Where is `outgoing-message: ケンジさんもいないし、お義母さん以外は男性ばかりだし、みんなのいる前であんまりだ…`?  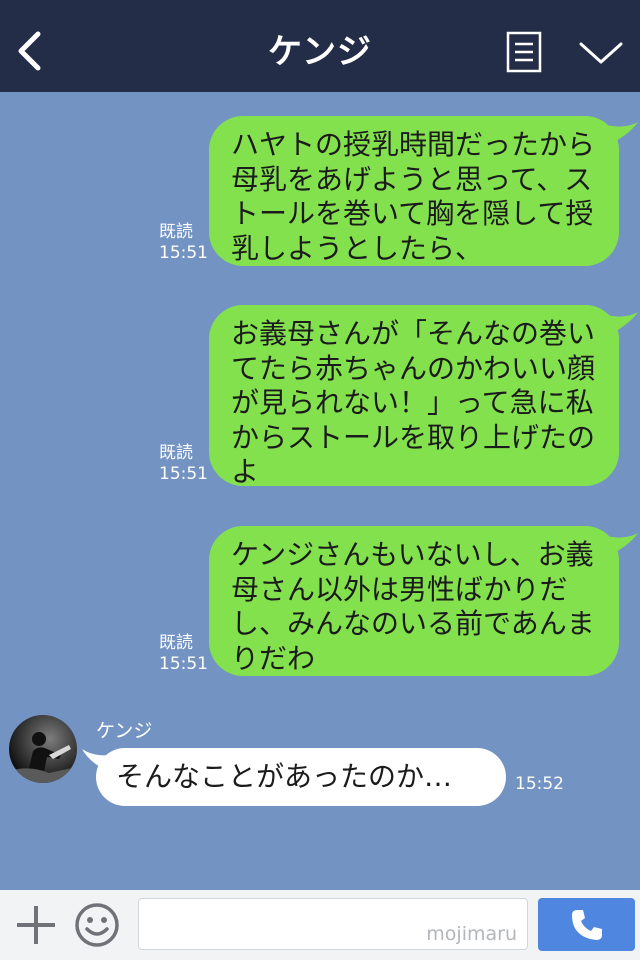 outgoing-message: ケンジさんもいないし、お義母さん以外は男性ばかりだし、みんなのいる前であんまりだ… is located at coordinates (414, 601).